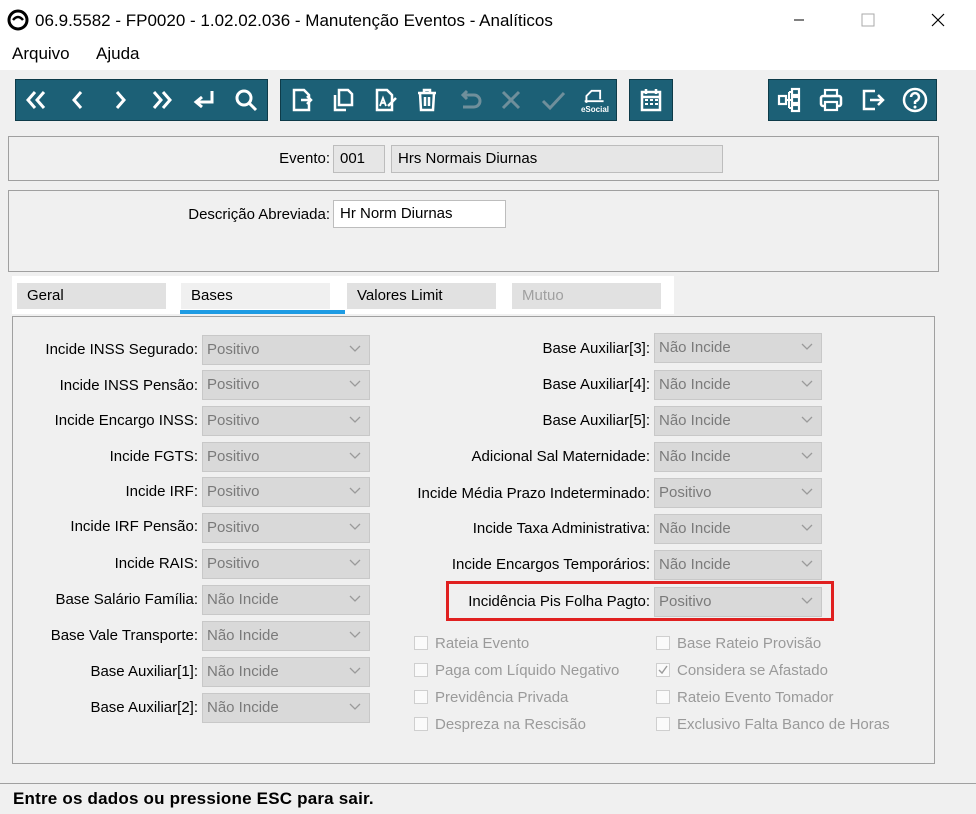 The width and height of the screenshot is (976, 814). What do you see at coordinates (738, 421) in the screenshot?
I see `base-auxiliar-5-select: Não Incide` at bounding box center [738, 421].